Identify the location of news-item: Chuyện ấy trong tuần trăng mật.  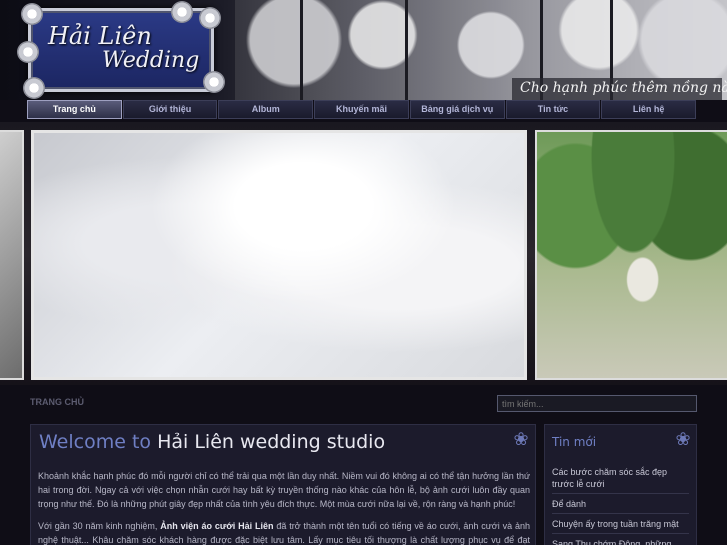
(620, 525).